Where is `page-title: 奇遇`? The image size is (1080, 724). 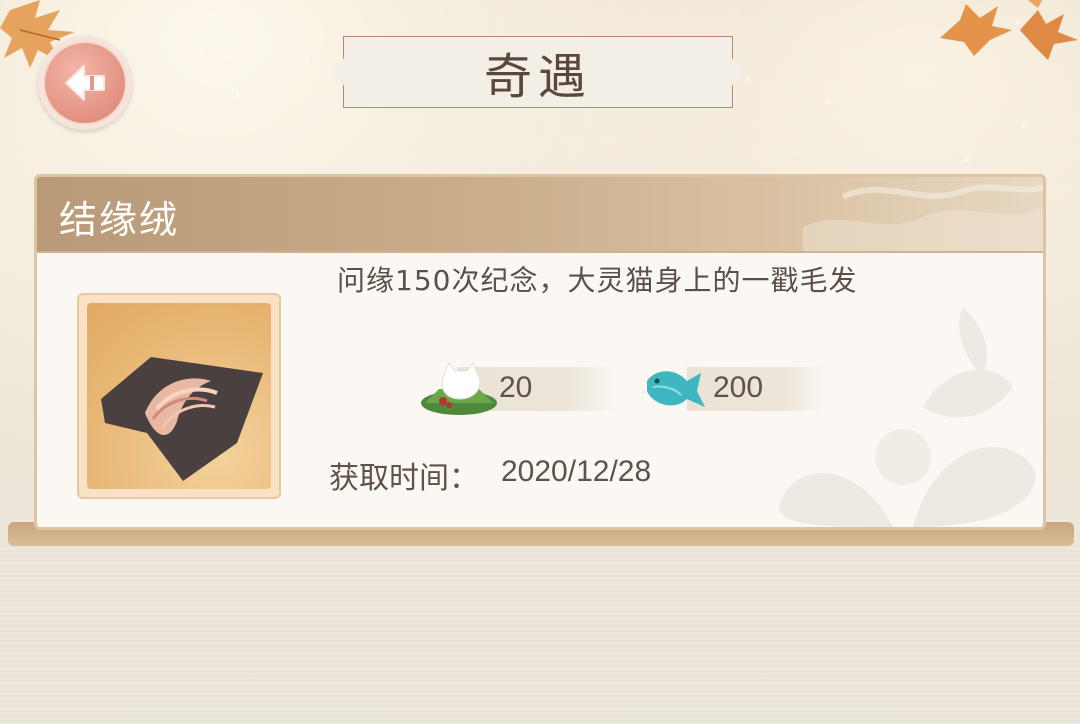
page-title: 奇遇 is located at coordinates (537, 77).